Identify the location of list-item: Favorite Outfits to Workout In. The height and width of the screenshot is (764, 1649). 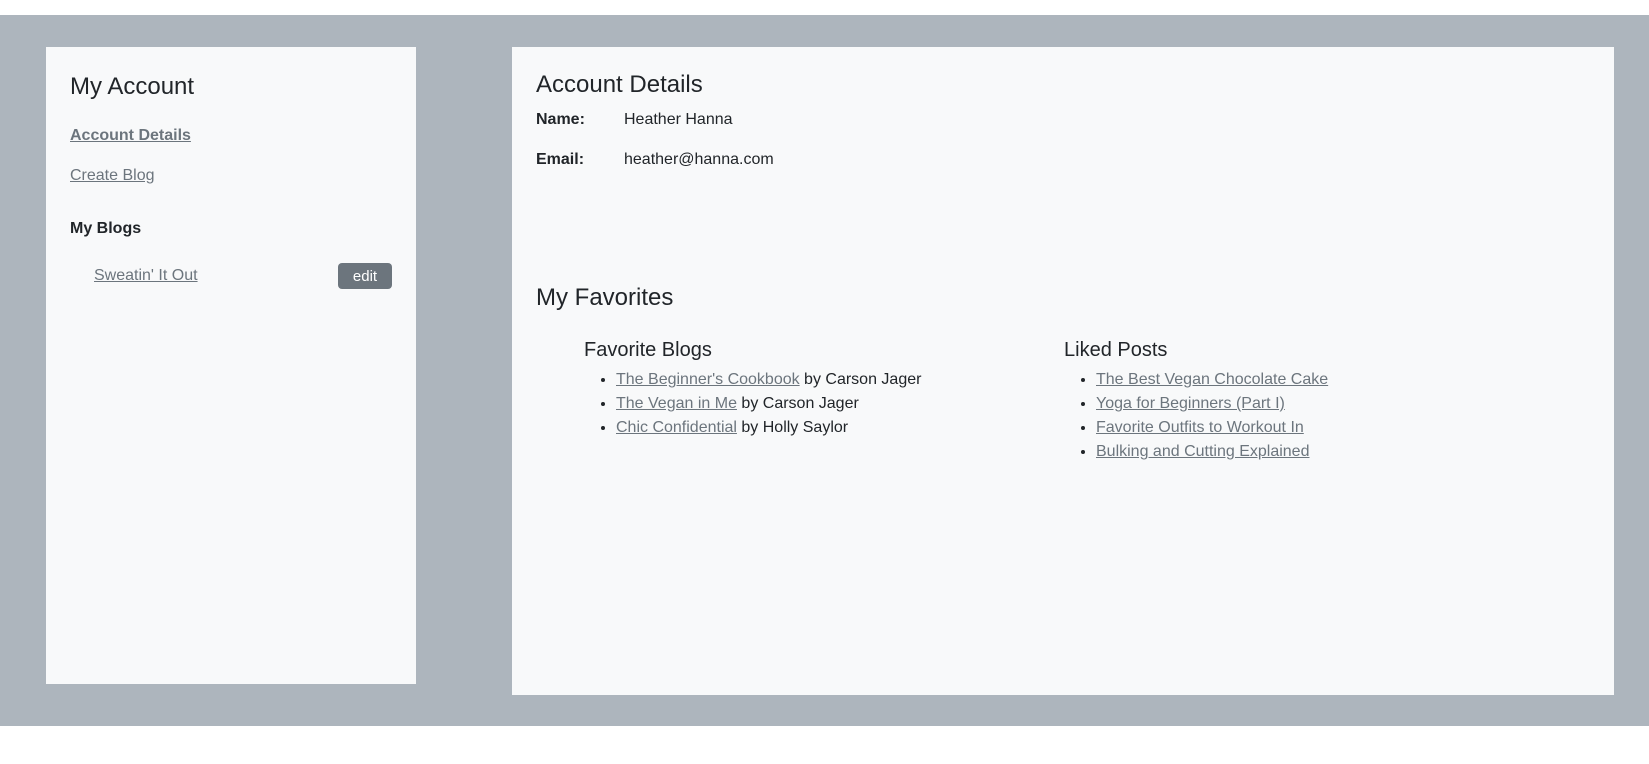
(1212, 428).